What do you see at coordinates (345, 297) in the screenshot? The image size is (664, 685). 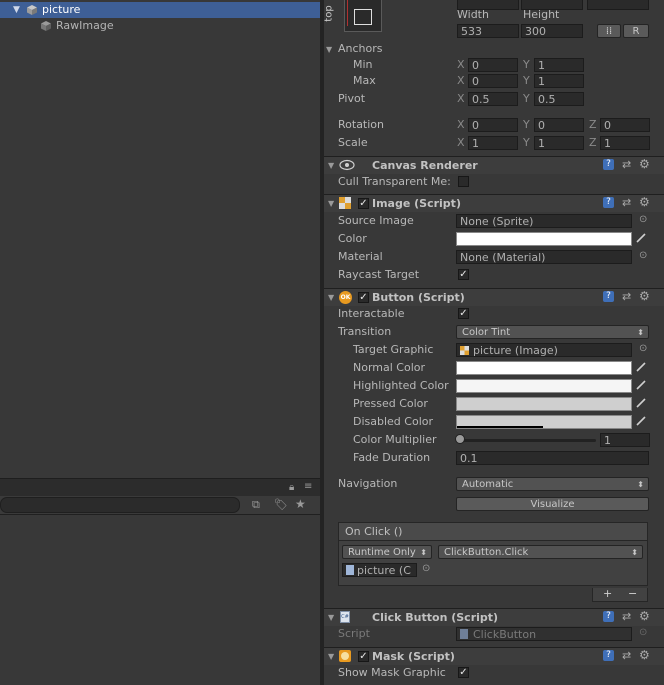 I see `button-component-icon: OK` at bounding box center [345, 297].